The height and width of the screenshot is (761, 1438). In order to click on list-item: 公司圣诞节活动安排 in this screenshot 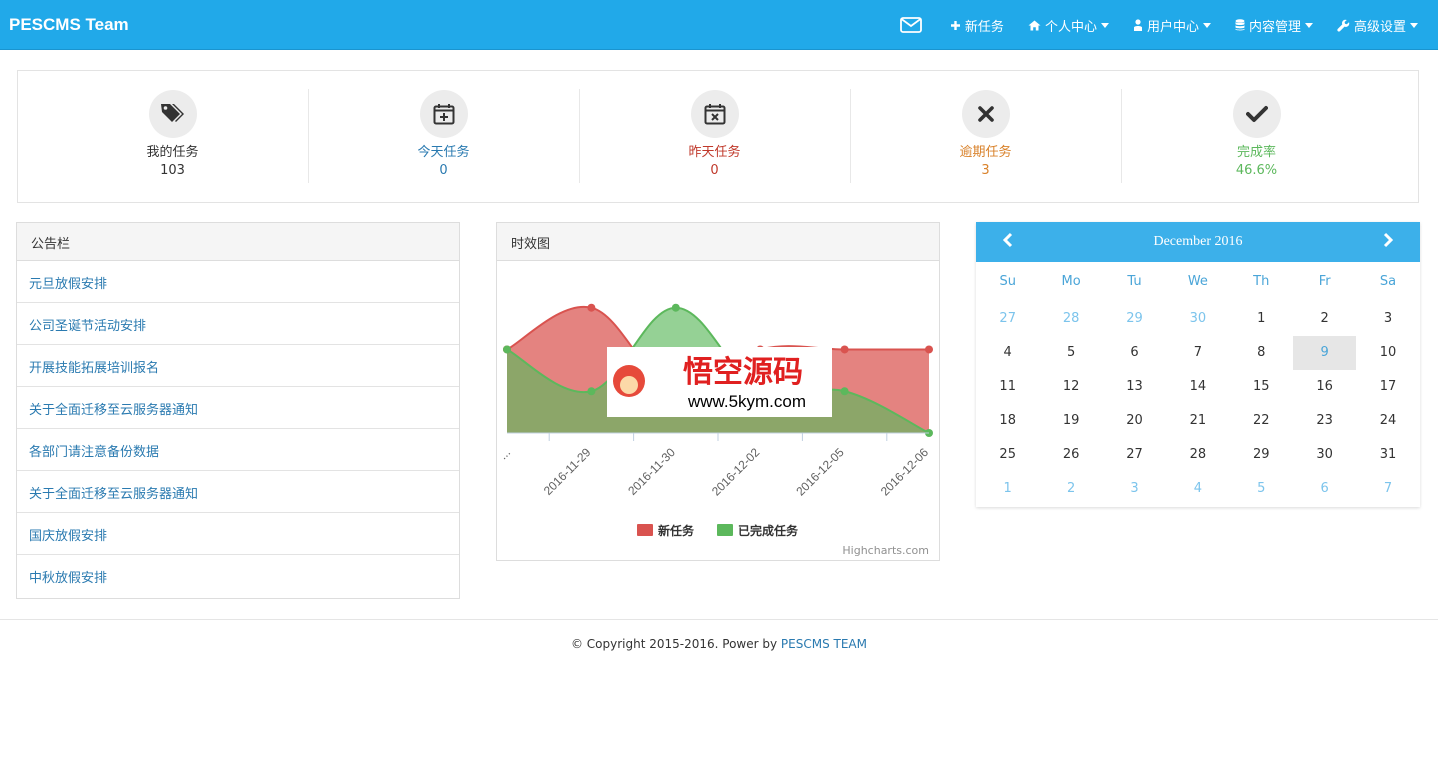, I will do `click(238, 324)`.